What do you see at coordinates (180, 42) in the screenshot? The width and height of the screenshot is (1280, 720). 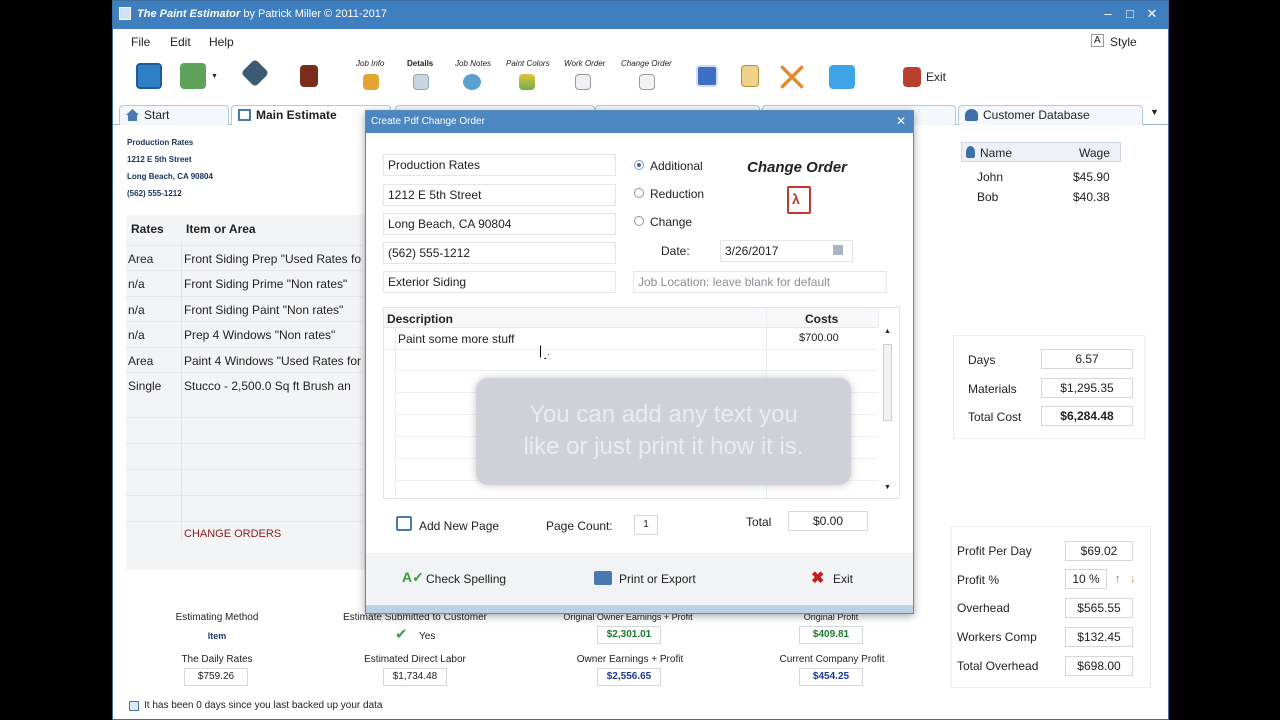 I see `menu-edit: Edit` at bounding box center [180, 42].